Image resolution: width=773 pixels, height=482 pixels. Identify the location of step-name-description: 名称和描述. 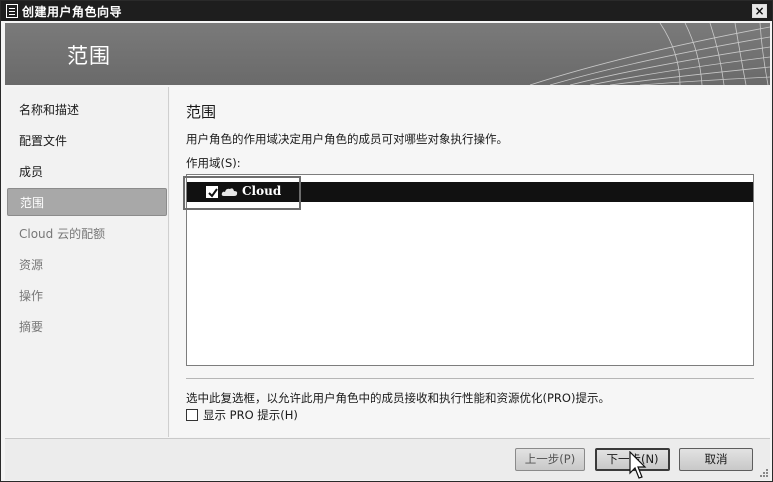
(87, 110).